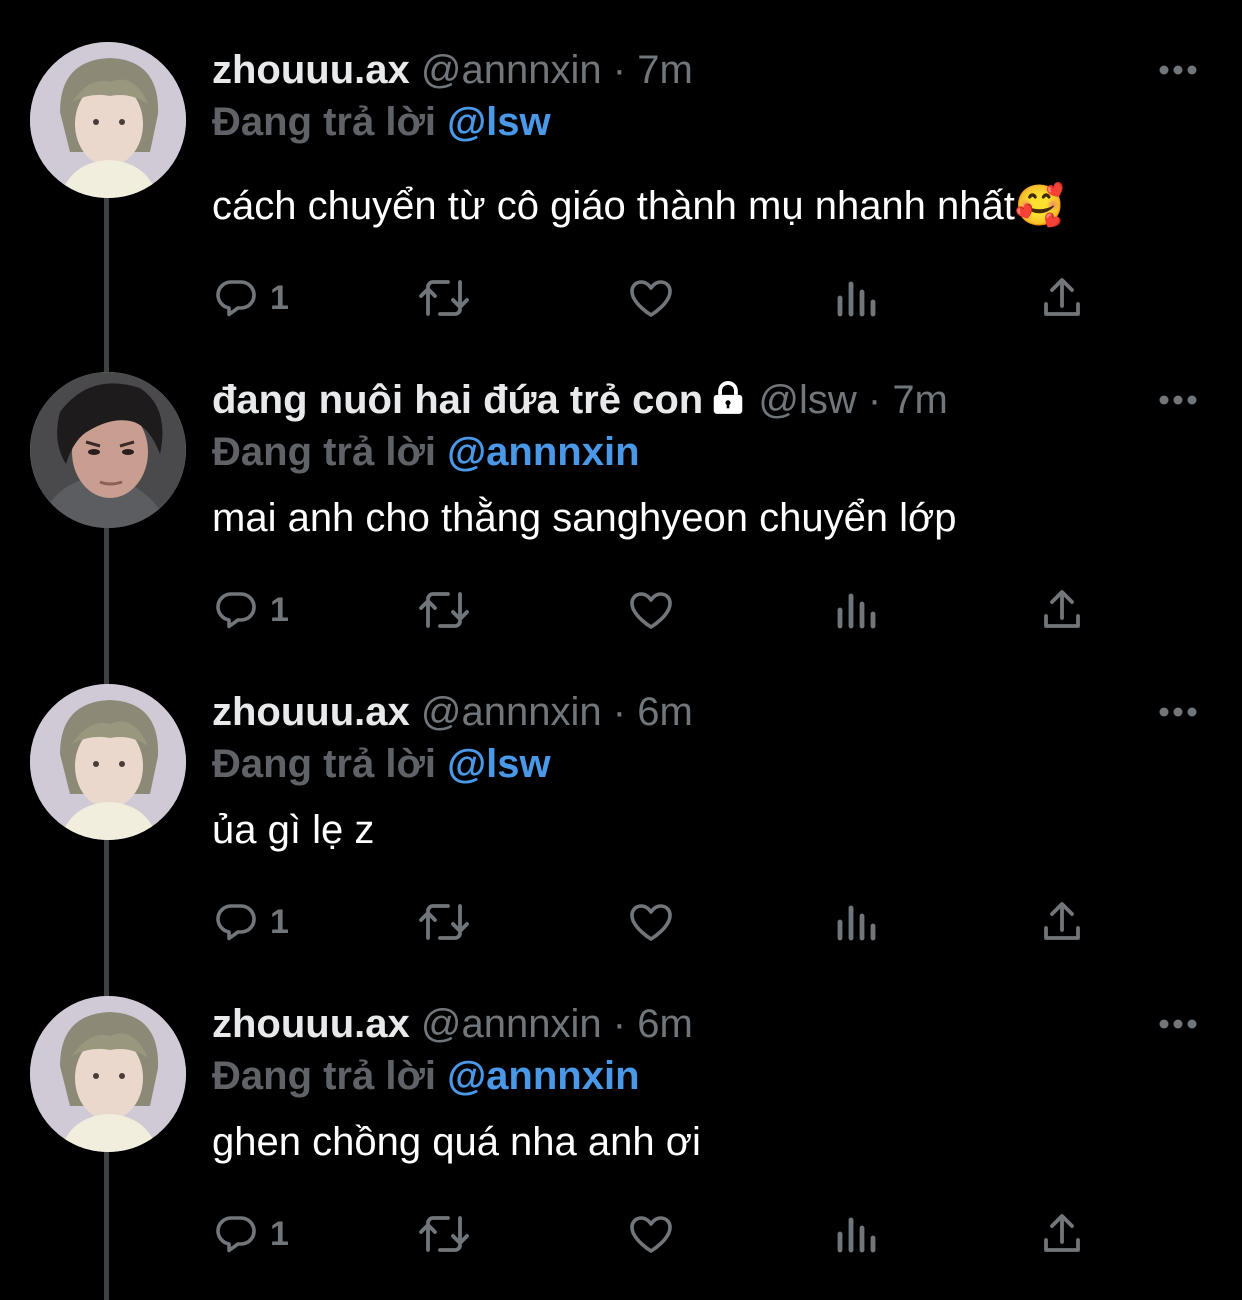 Image resolution: width=1242 pixels, height=1300 pixels. What do you see at coordinates (584, 518) in the screenshot?
I see `tweet-text: mai anh cho thằng sanghyeon chuyển lớp` at bounding box center [584, 518].